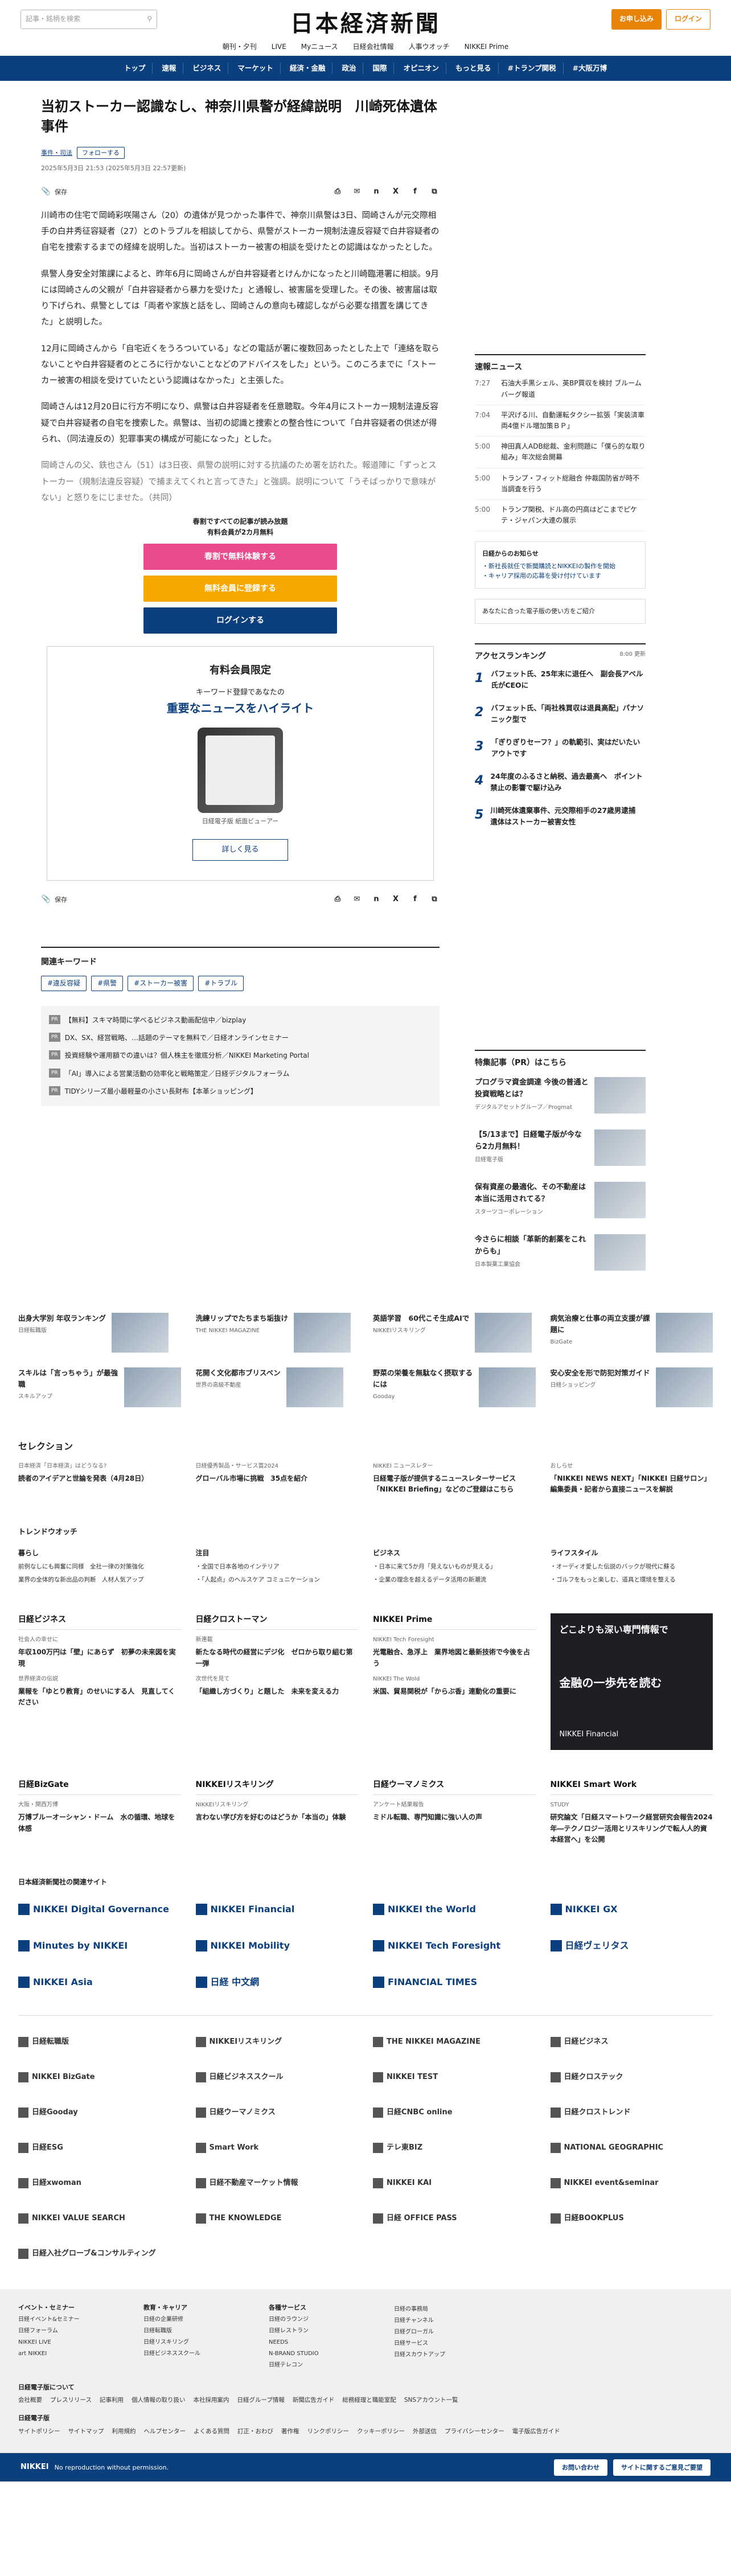 The height and width of the screenshot is (2576, 731). What do you see at coordinates (487, 47) in the screenshot?
I see `sub-nav-item: NIKKEI Prime` at bounding box center [487, 47].